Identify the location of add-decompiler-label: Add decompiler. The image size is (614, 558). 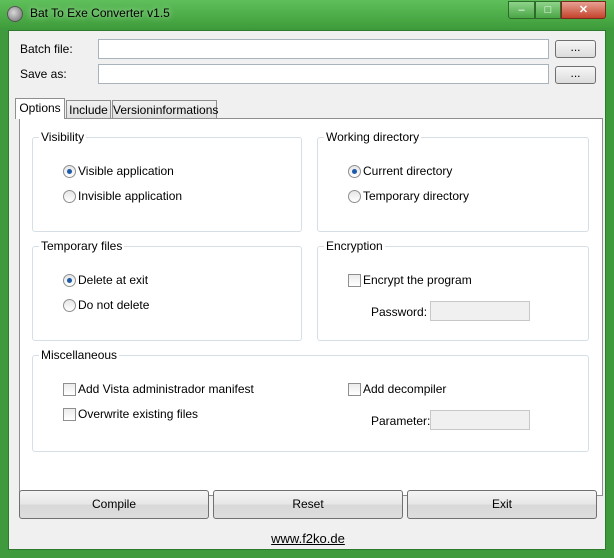
(404, 389).